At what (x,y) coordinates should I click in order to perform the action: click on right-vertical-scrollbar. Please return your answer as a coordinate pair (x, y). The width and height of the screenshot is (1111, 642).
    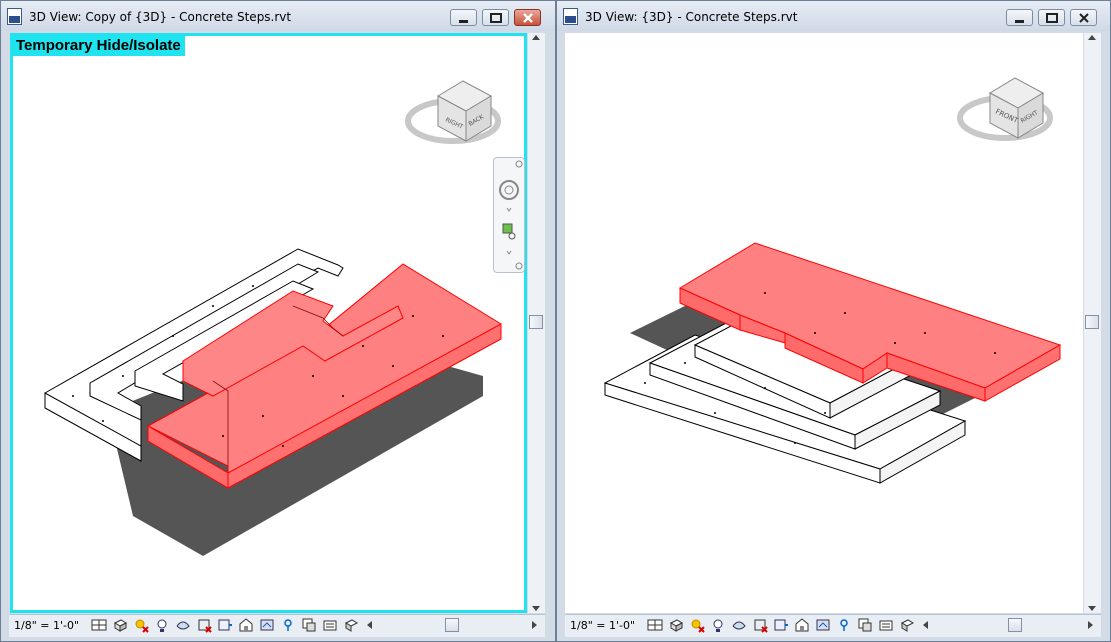
    Looking at the image, I should click on (1092, 323).